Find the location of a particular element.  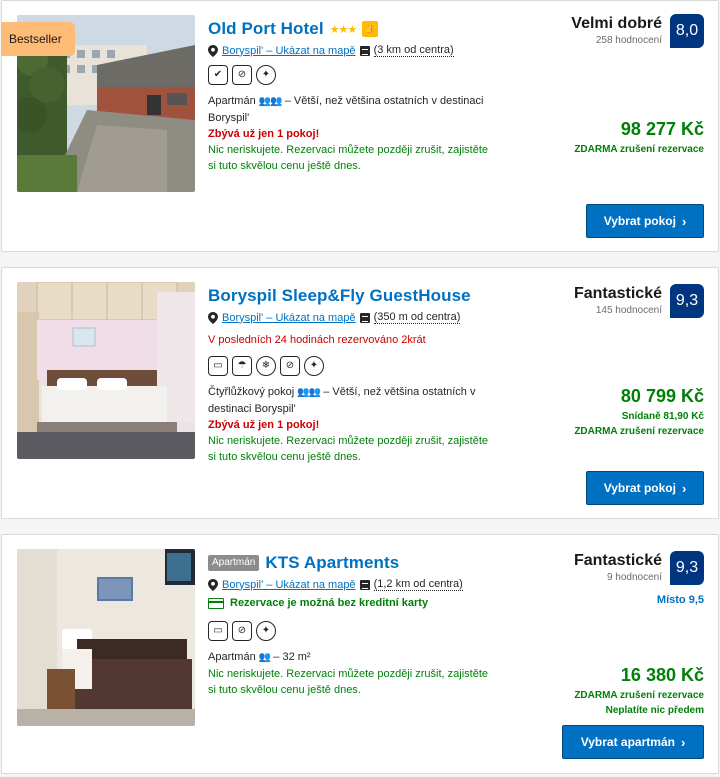

tv-icon: ▭ is located at coordinates (218, 366).